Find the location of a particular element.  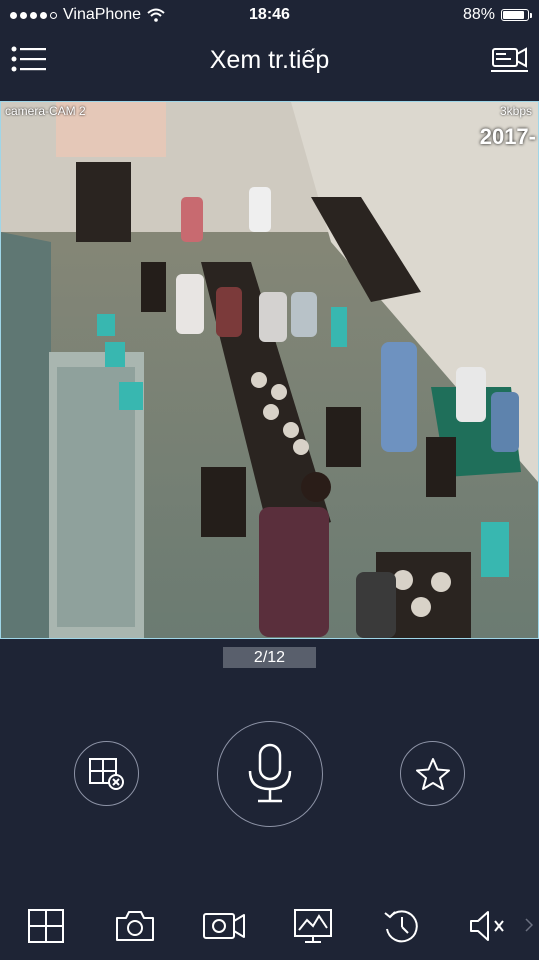

playback-history-icon is located at coordinates (401, 926).